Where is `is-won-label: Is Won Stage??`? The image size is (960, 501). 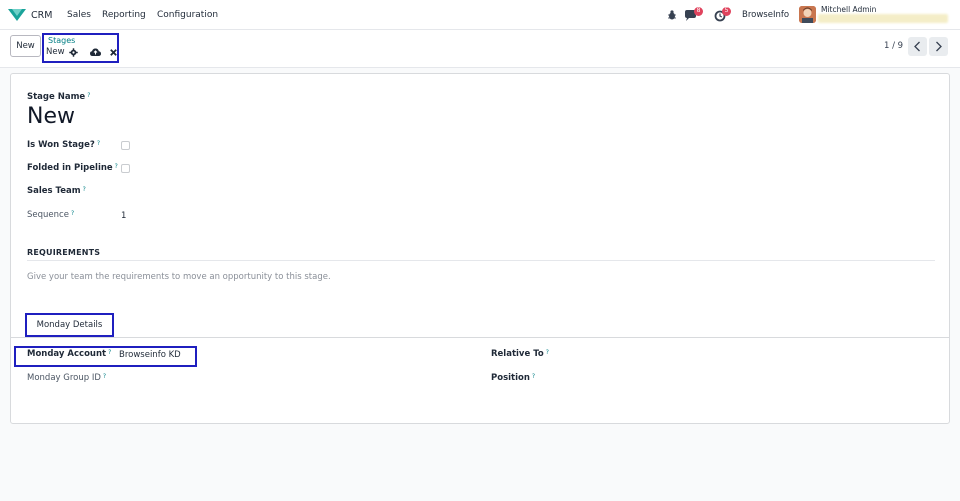
is-won-label: Is Won Stage?? is located at coordinates (63, 145).